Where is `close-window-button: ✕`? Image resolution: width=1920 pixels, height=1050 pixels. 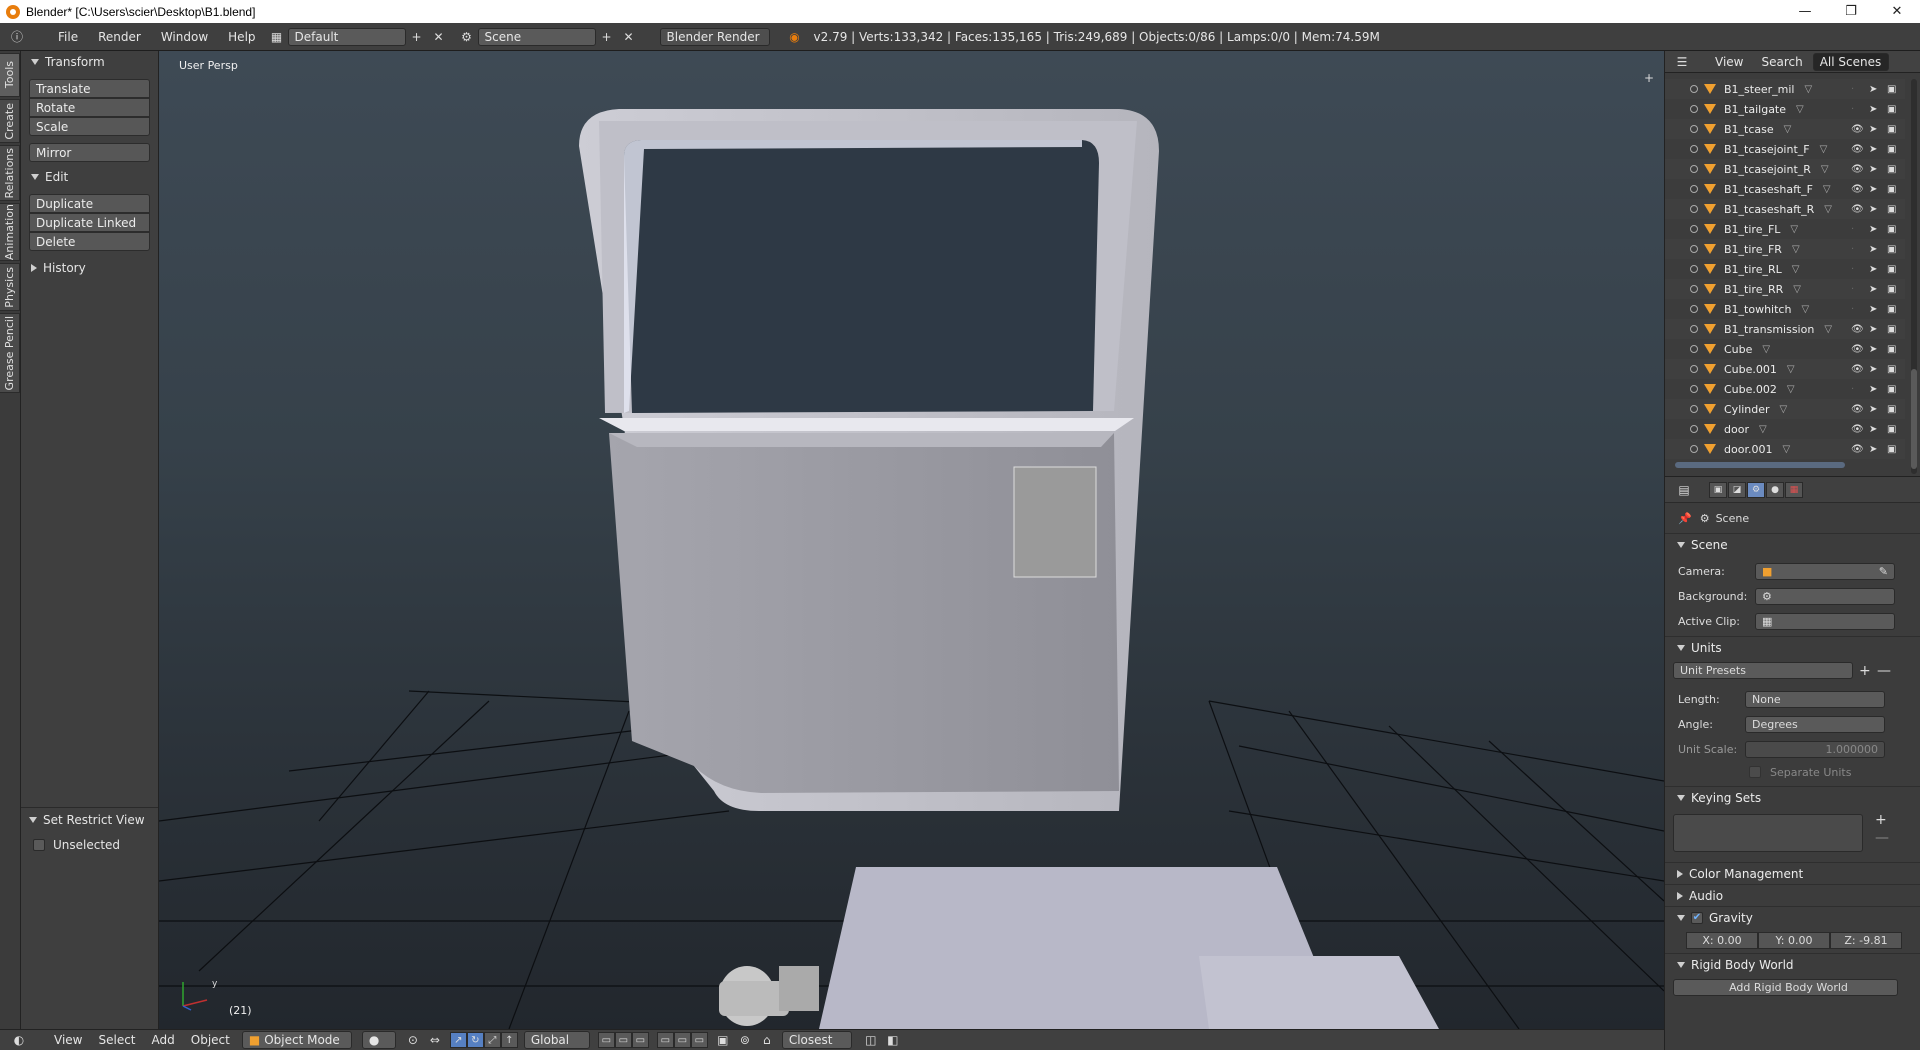 close-window-button: ✕ is located at coordinates (1897, 11).